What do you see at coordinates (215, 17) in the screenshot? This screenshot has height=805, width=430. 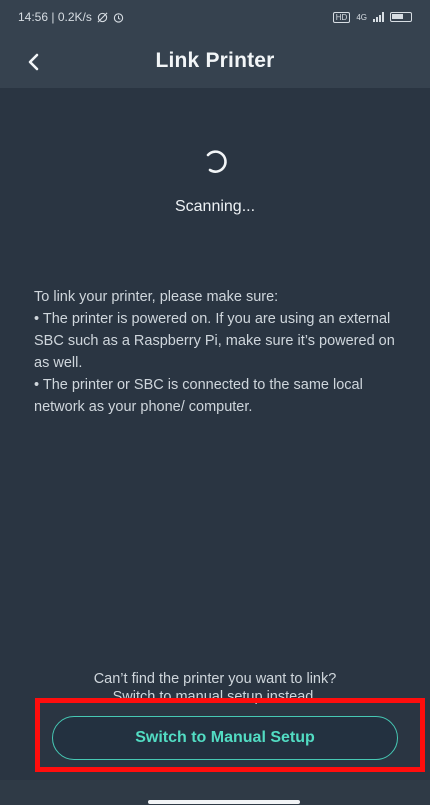 I see `status-bar: 14:56 | 0.2K/s HD 4G` at bounding box center [215, 17].